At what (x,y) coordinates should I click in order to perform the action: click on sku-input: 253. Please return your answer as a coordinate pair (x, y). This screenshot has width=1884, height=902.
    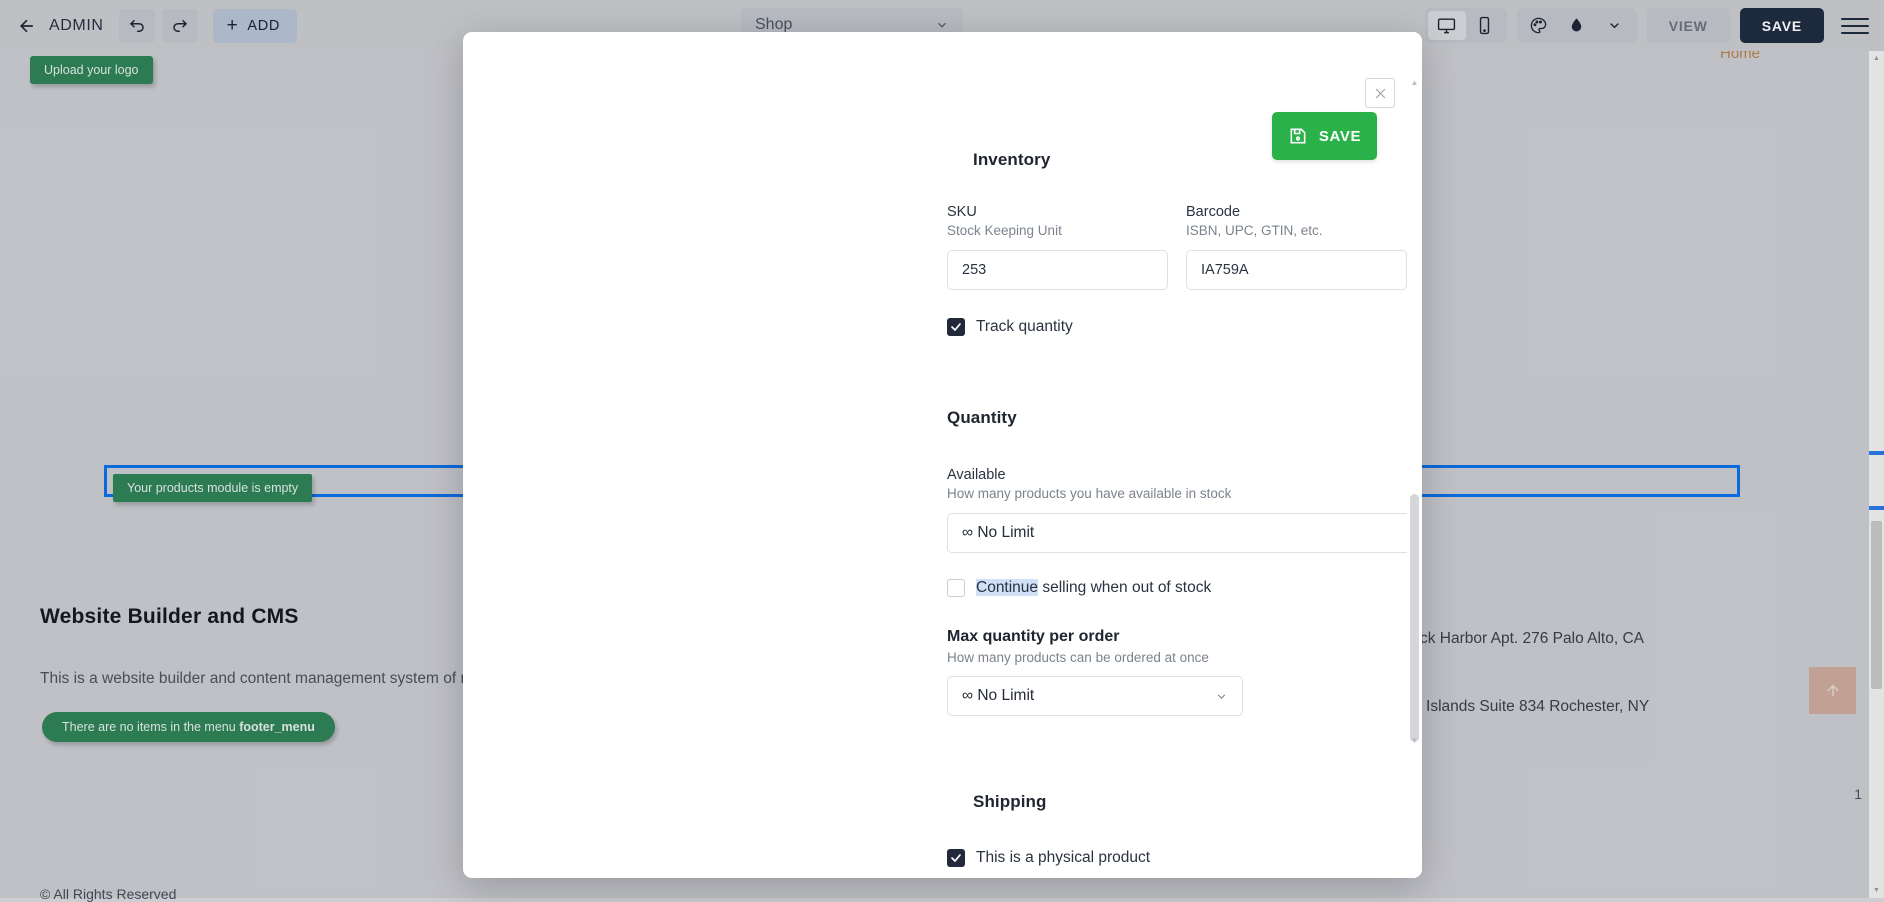
    Looking at the image, I should click on (1057, 270).